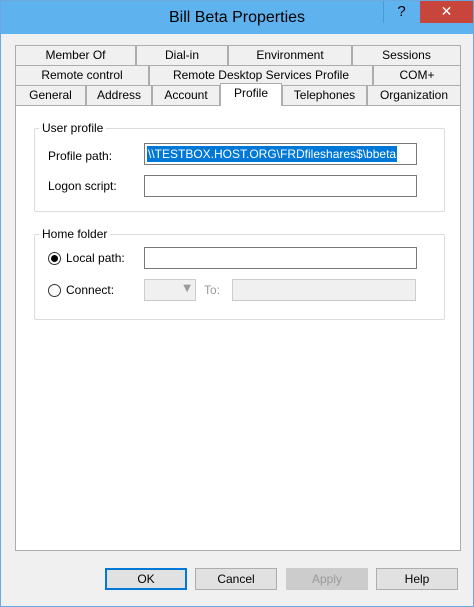 The width and height of the screenshot is (474, 607). Describe the element at coordinates (182, 55) in the screenshot. I see `tab-dial-in: Dial-in` at that location.